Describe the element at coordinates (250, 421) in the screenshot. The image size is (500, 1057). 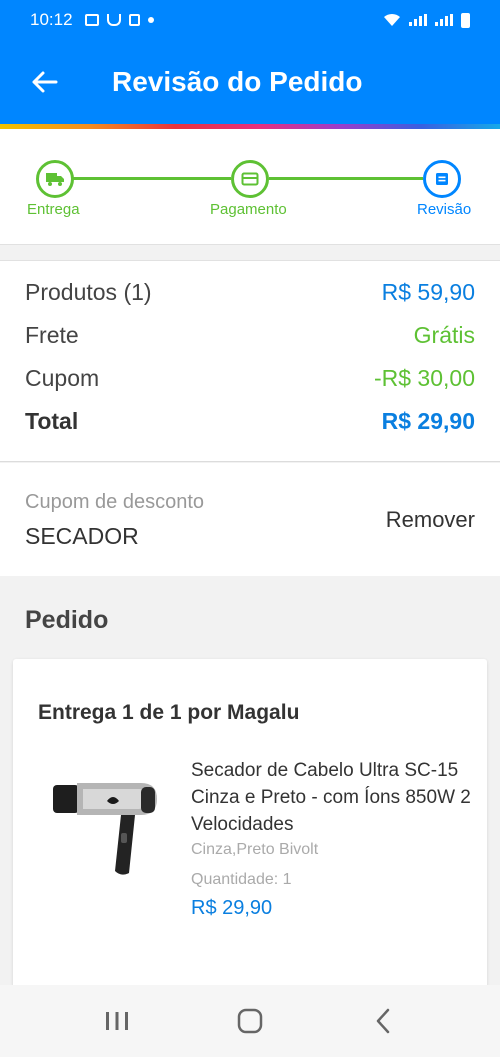
I see `summary-row-total: Total R$ 29,90` at that location.